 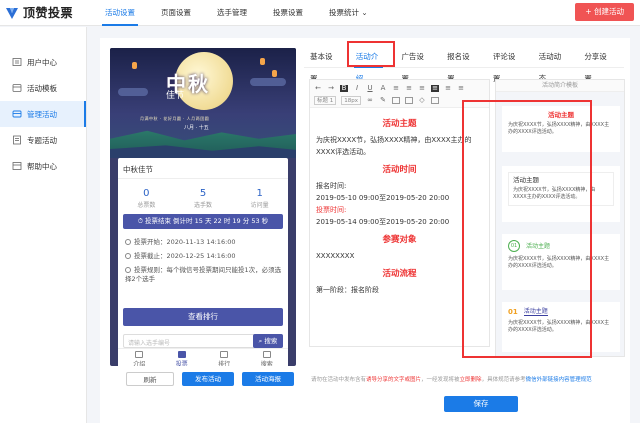 What do you see at coordinates (17, 114) in the screenshot?
I see `manage-icon` at bounding box center [17, 114].